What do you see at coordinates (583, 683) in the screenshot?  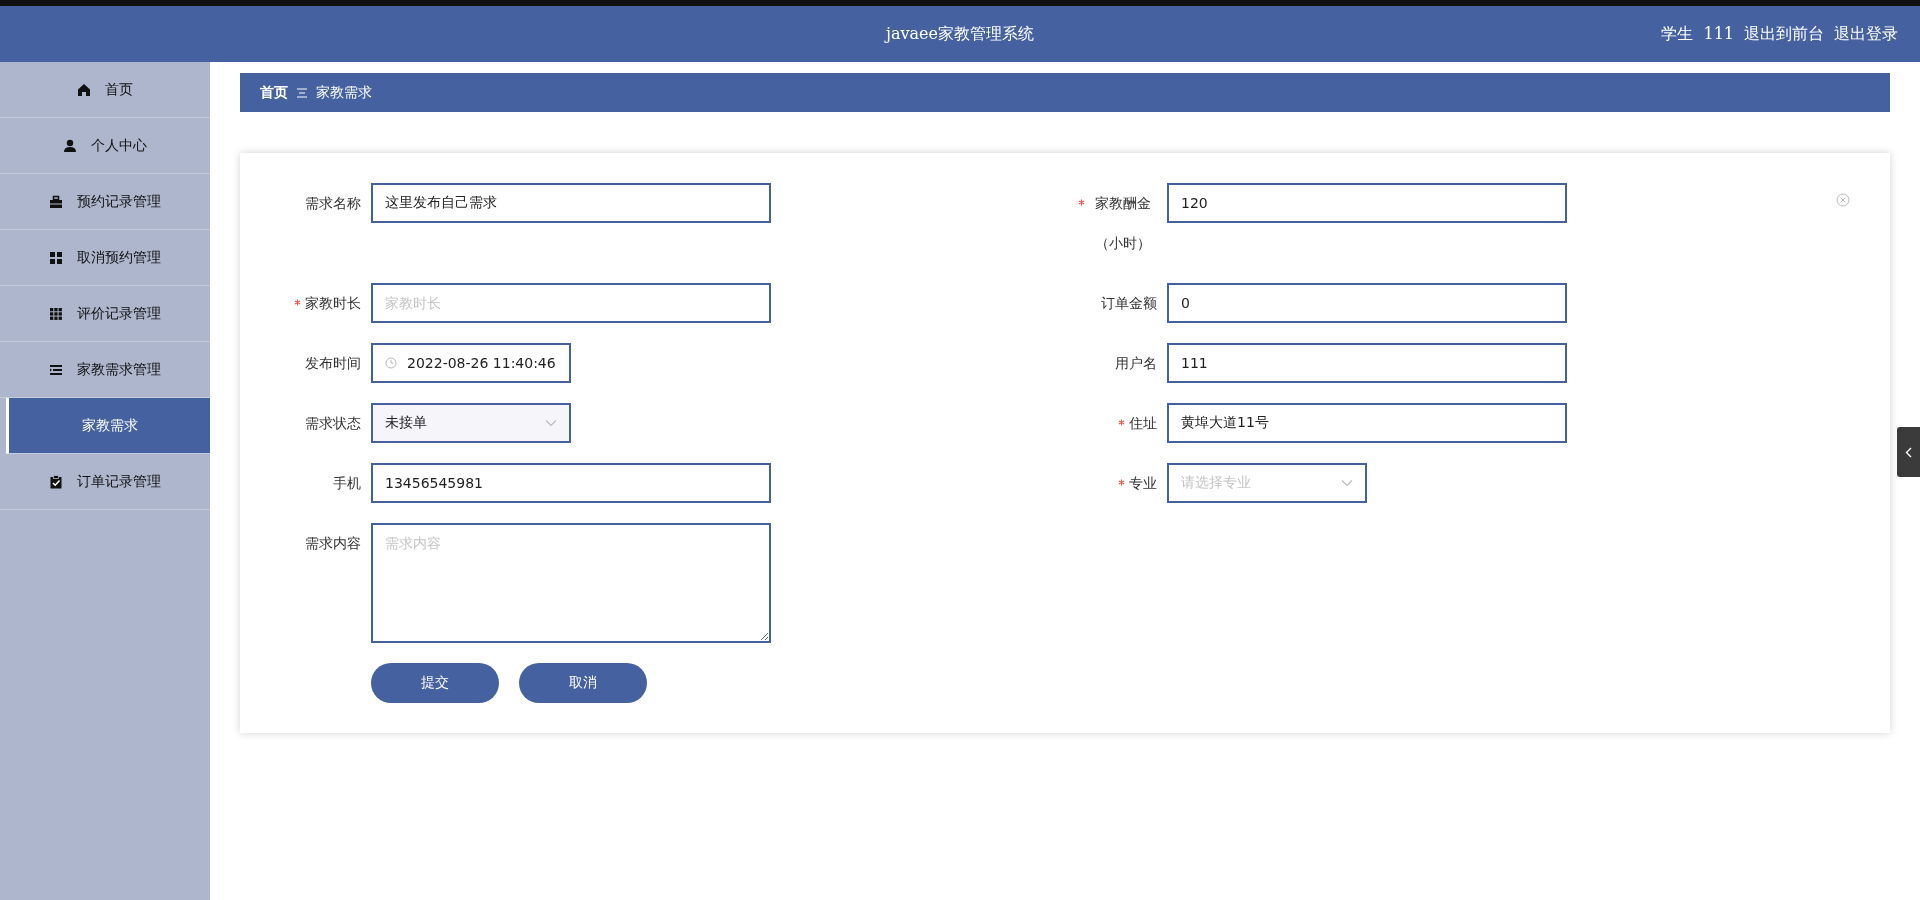 I see `form-button: 取消` at bounding box center [583, 683].